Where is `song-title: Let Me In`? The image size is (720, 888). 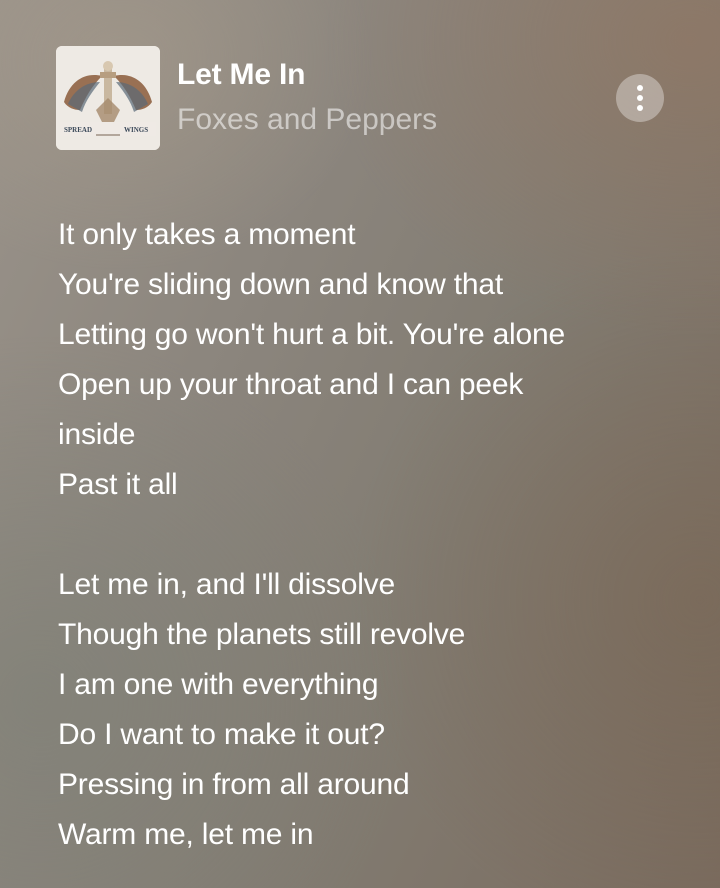
song-title: Let Me In is located at coordinates (241, 75).